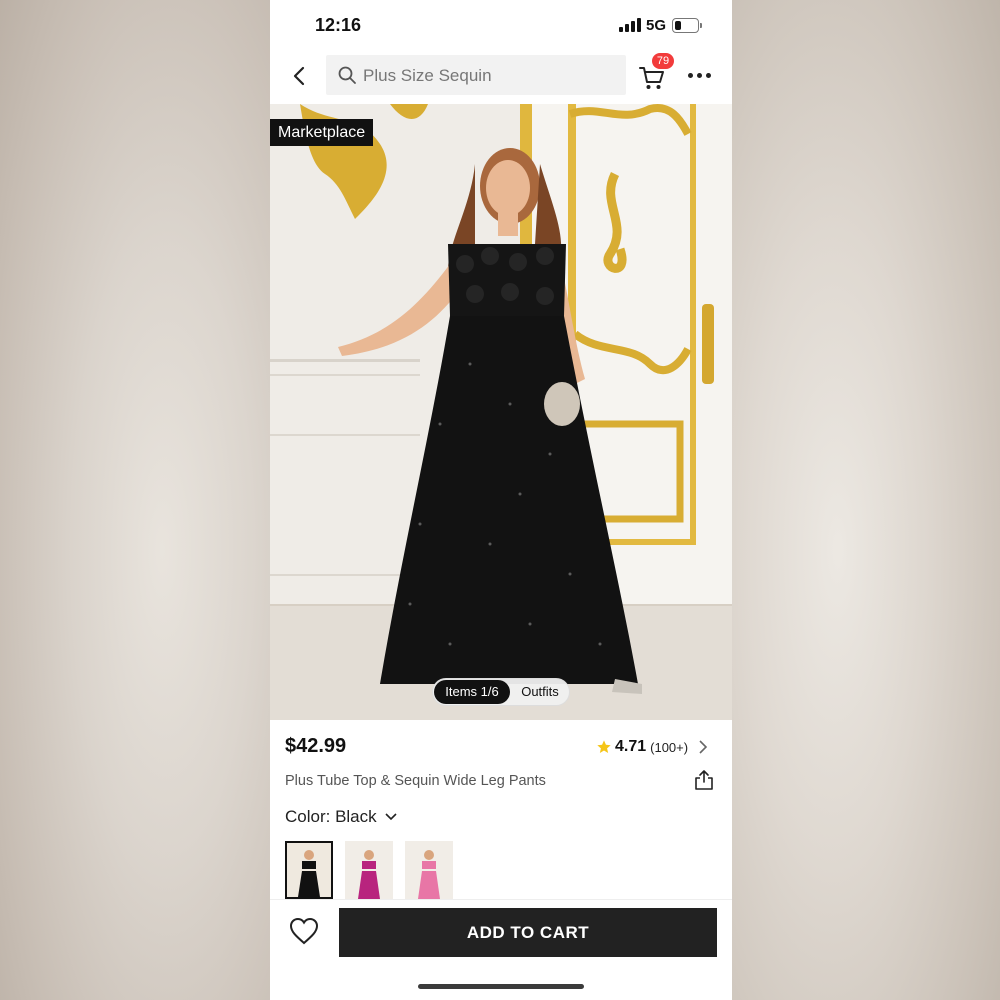 Image resolution: width=1000 pixels, height=1000 pixels. Describe the element at coordinates (501, 26) in the screenshot. I see `status-bar: 12:16 5G` at that location.